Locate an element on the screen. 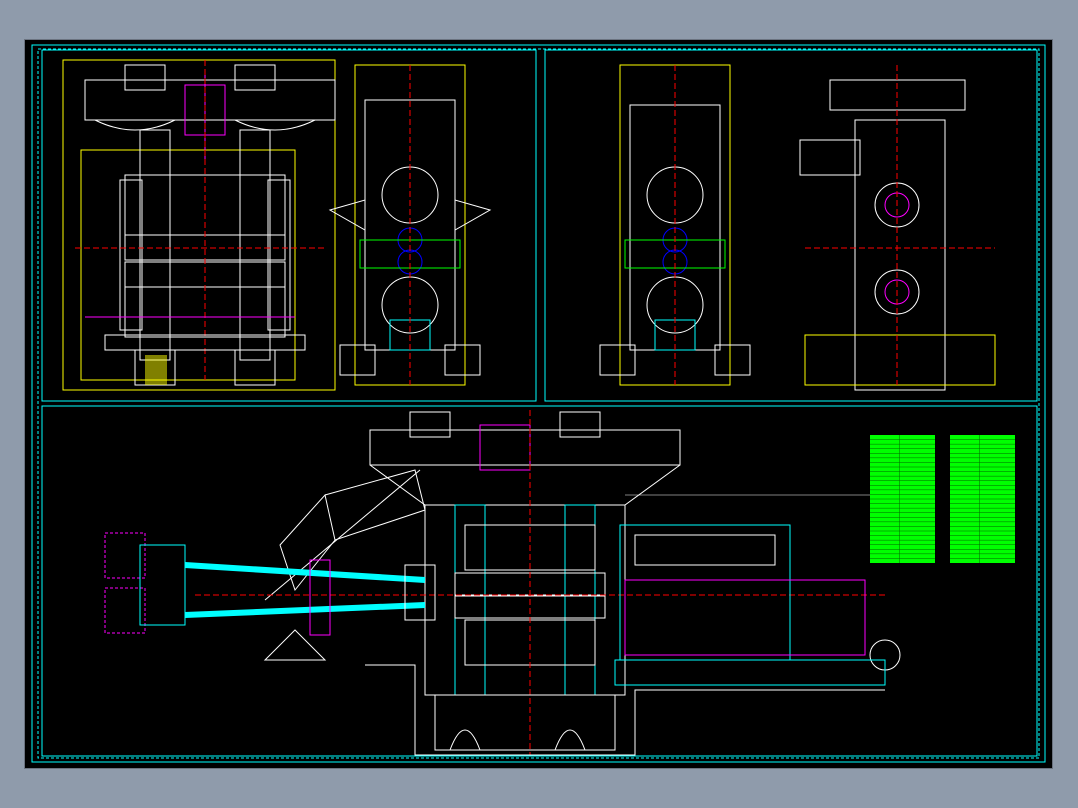 This screenshot has height=808, width=1078. main-cylinder-left is located at coordinates (430, 424).